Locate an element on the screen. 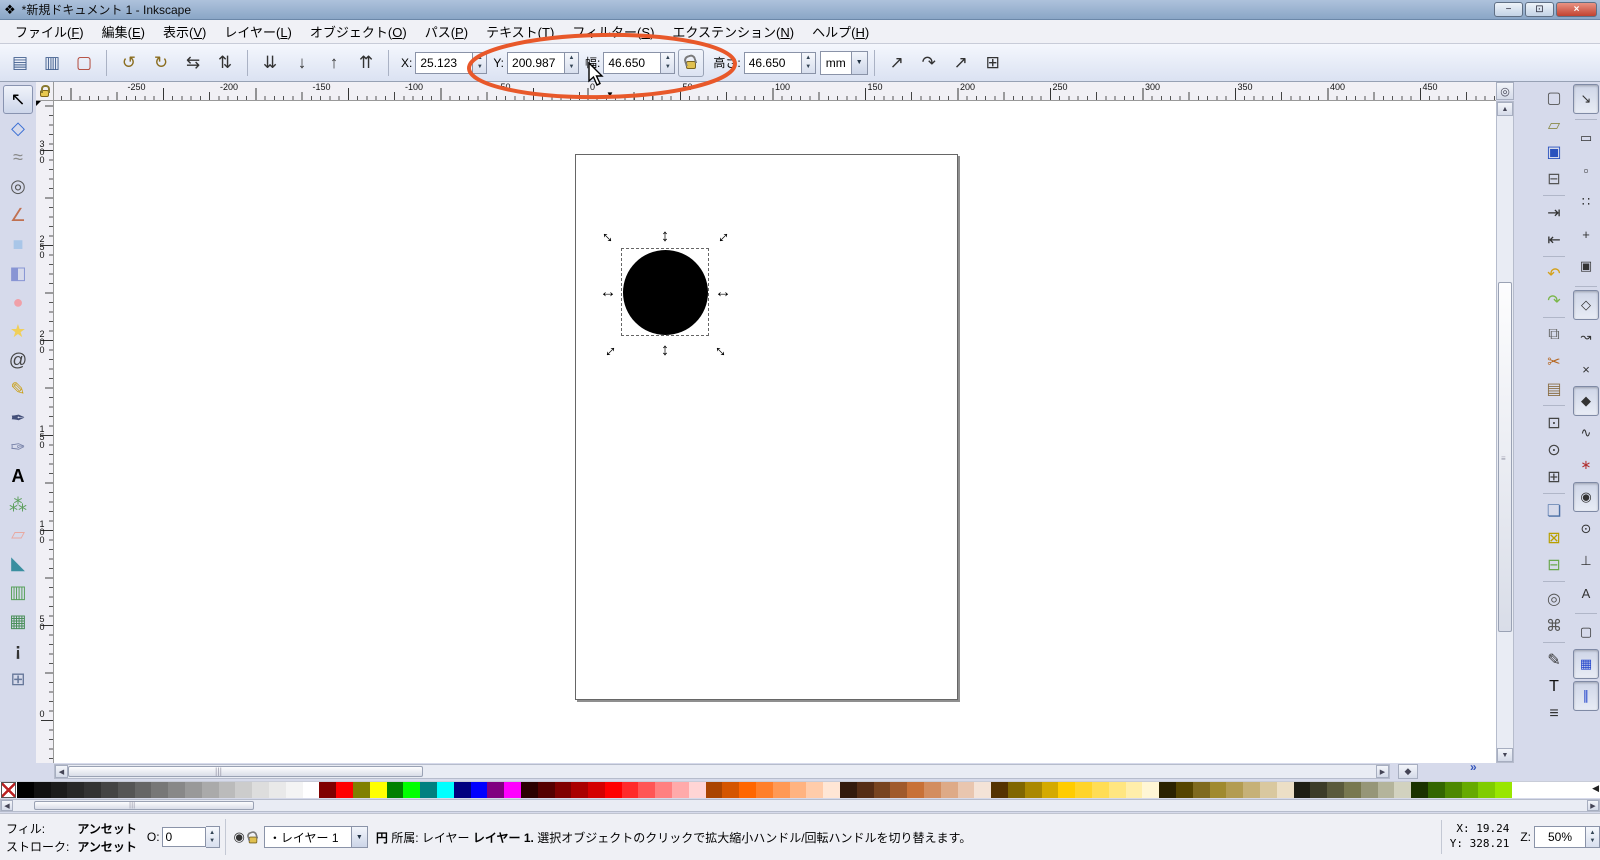 The width and height of the screenshot is (1600, 860). node-editor-tool: ◇ is located at coordinates (18, 128).